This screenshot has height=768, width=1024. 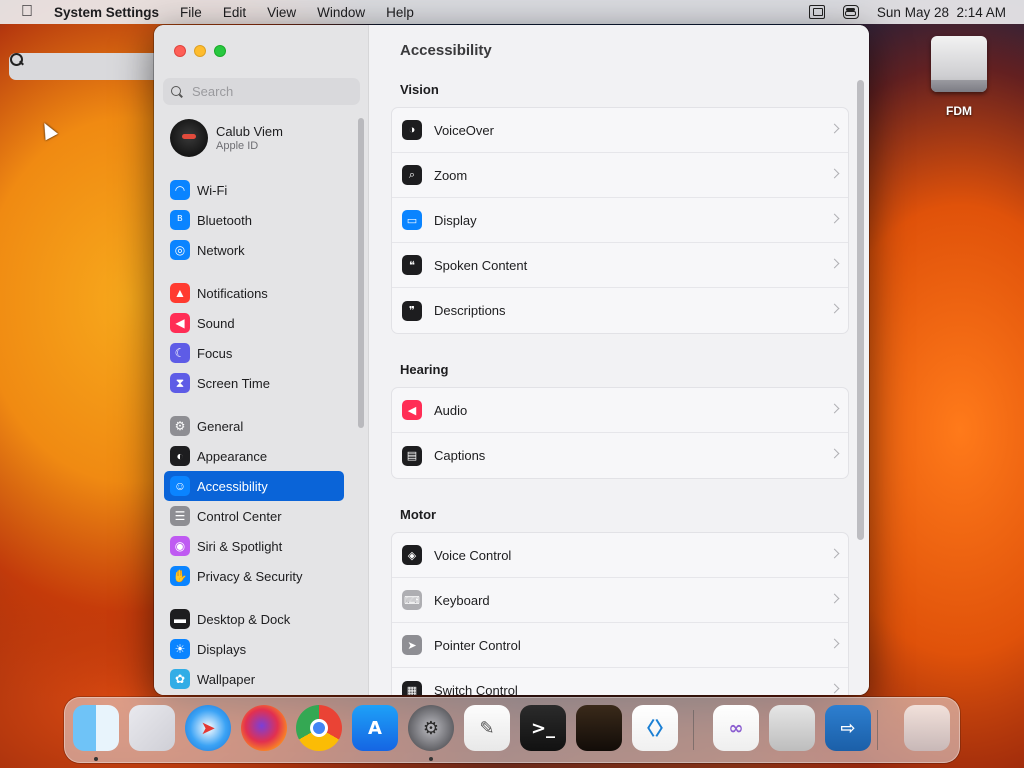 I want to click on settings-row-label: Pointer Control, so click(x=477, y=645).